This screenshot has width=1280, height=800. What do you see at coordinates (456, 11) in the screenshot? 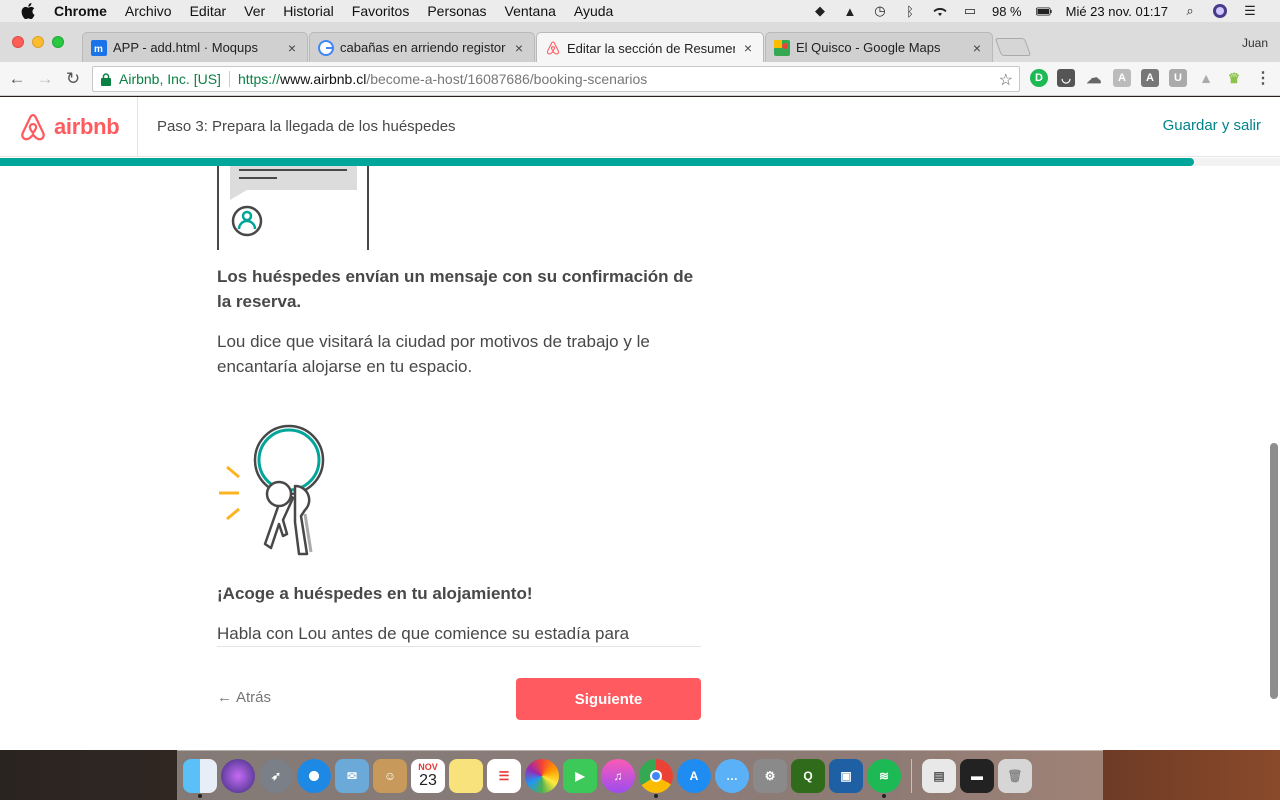
I see `menu-personas: Personas` at bounding box center [456, 11].